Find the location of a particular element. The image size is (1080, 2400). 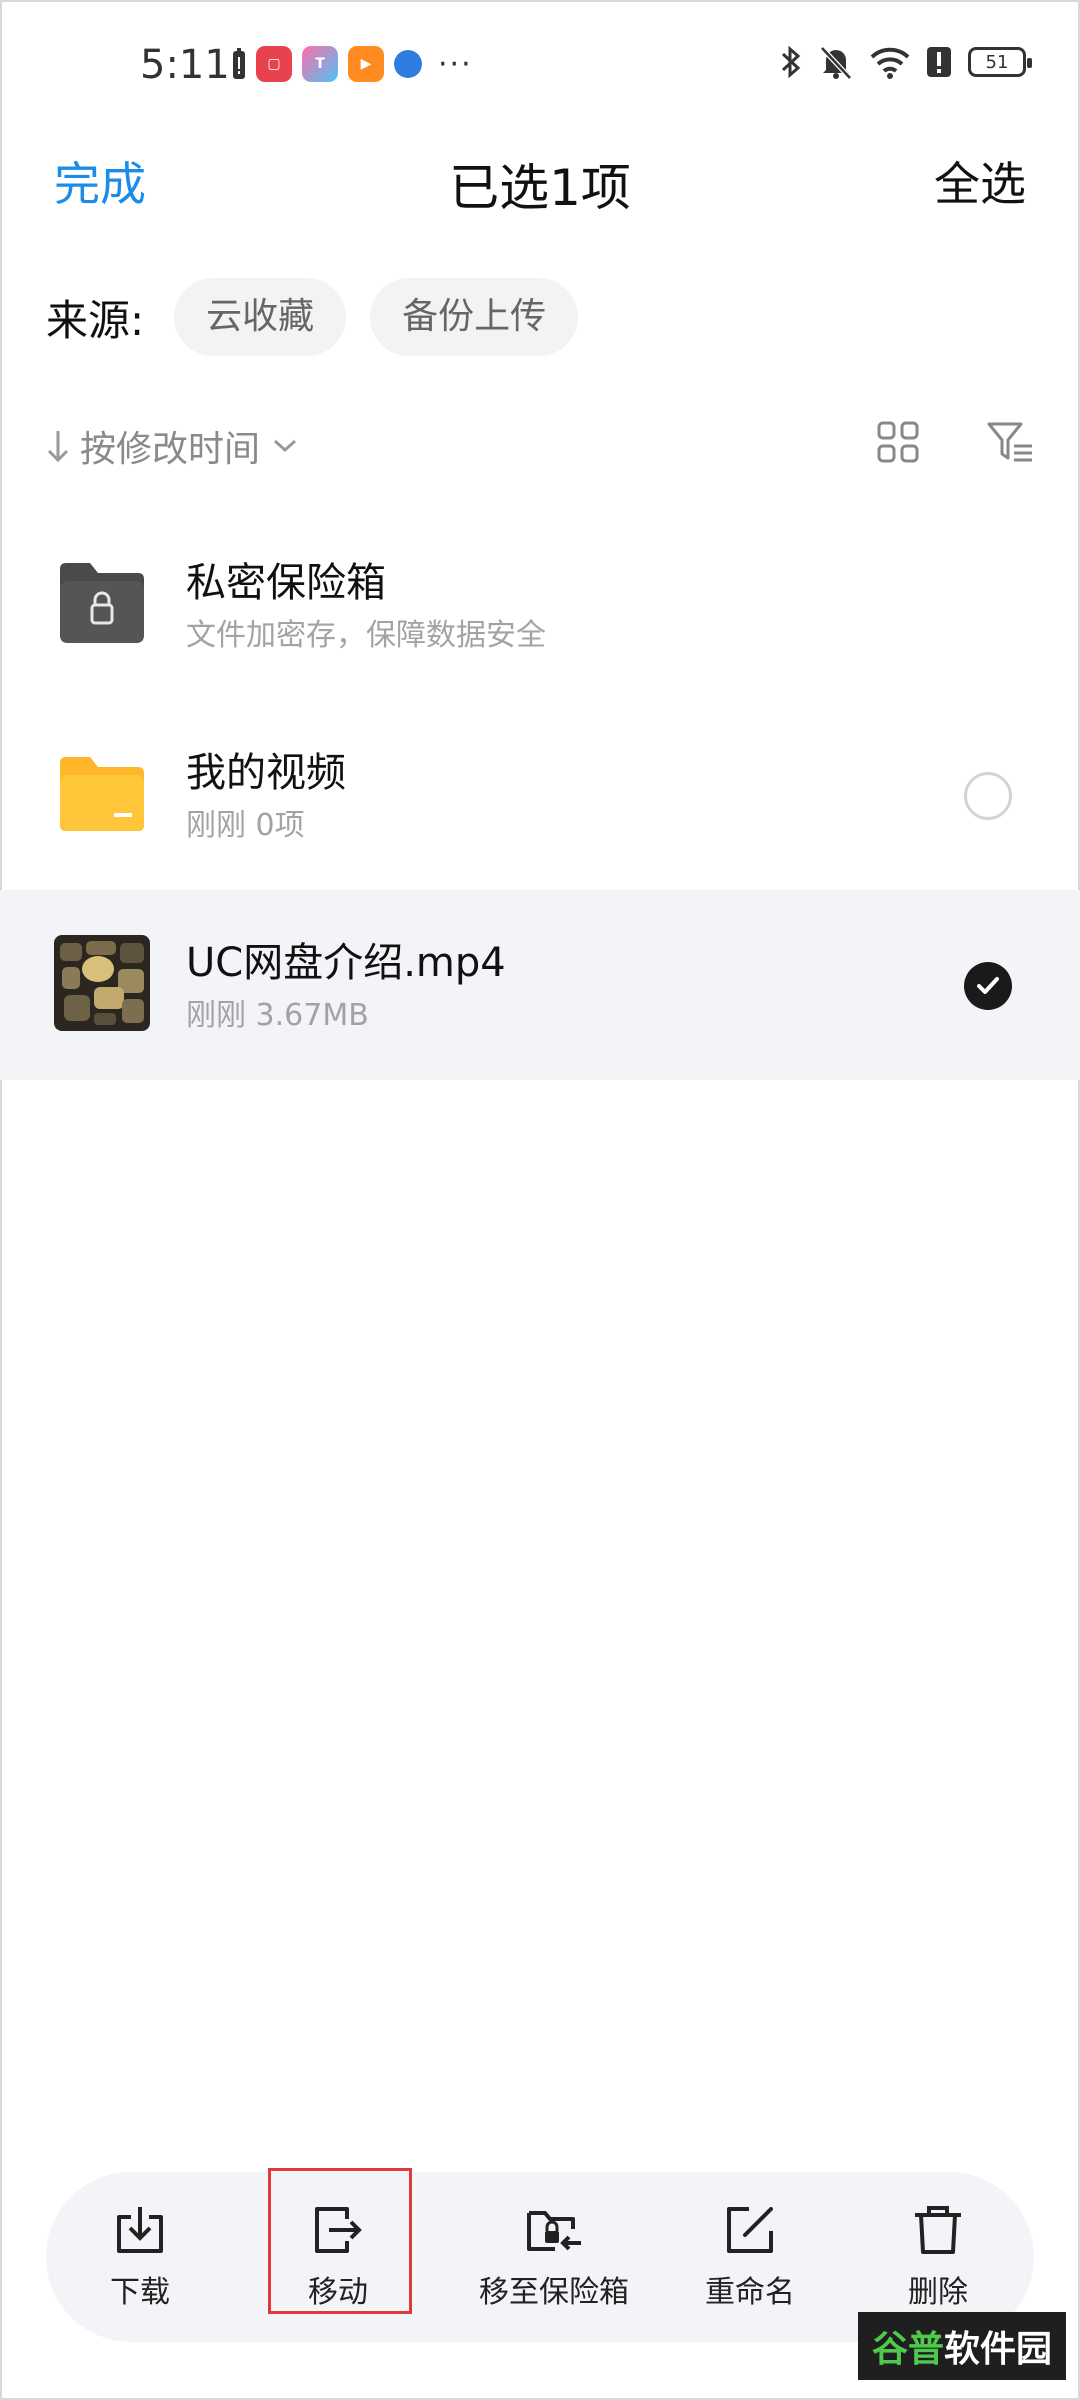

rename-label: 重命名 is located at coordinates (750, 2292).